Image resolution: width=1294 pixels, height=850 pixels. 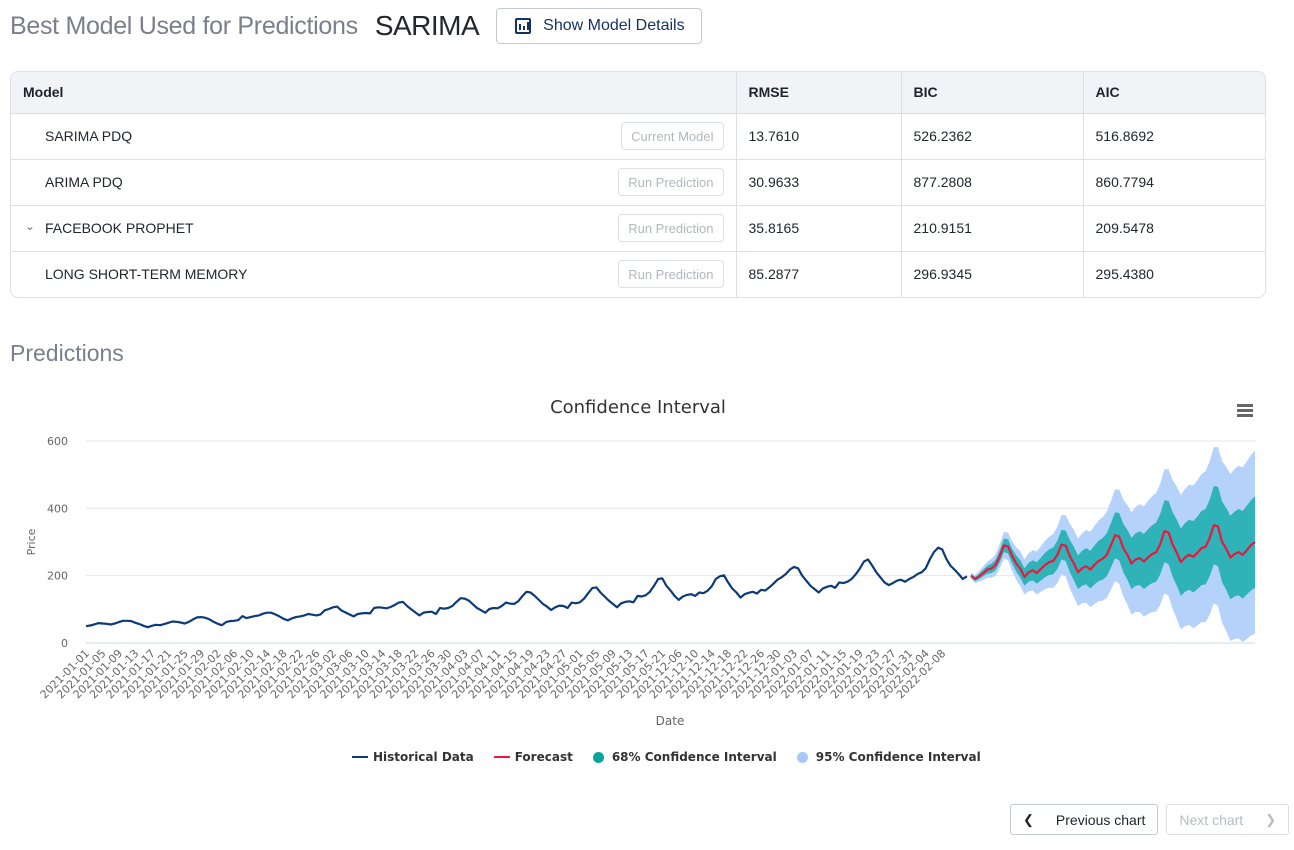 I want to click on current-model-button: Current Model, so click(x=672, y=136).